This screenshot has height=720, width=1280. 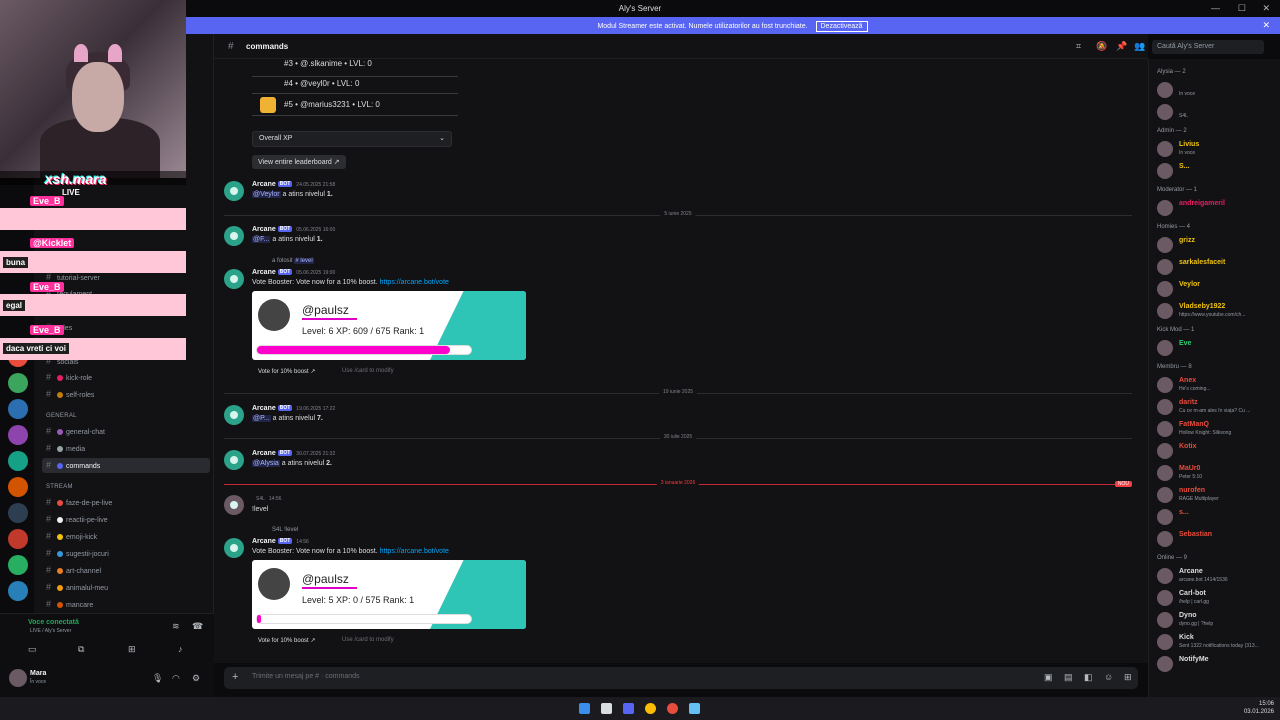 What do you see at coordinates (32, 649) in the screenshot?
I see `camera-icon: ▭` at bounding box center [32, 649].